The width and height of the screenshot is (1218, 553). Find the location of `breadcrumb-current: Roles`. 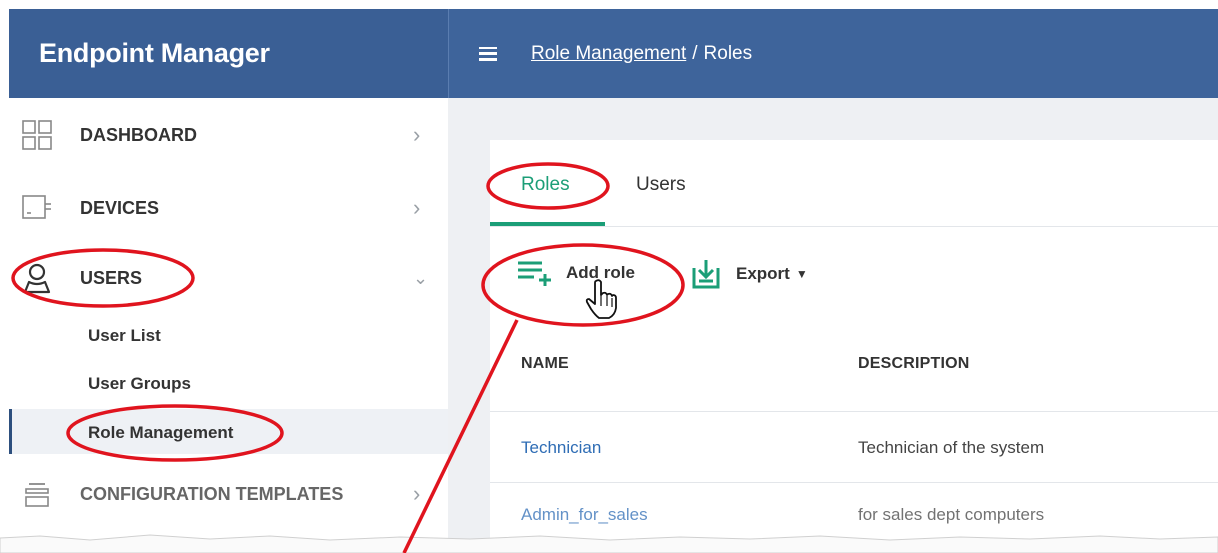

breadcrumb-current: Roles is located at coordinates (728, 53).